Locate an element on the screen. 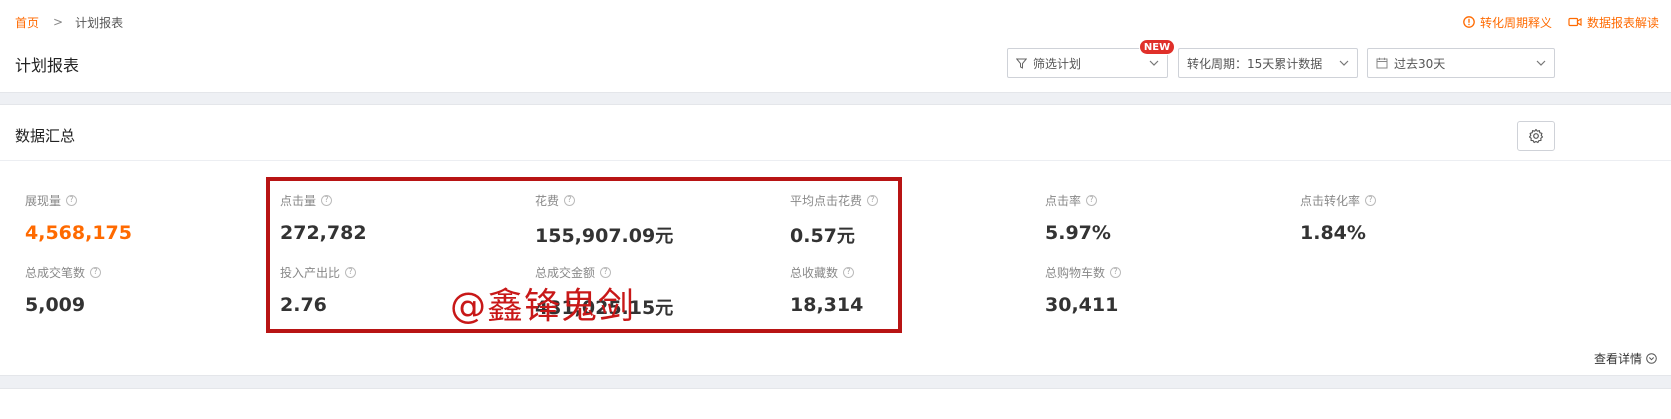  metric-label: 点击量 is located at coordinates (298, 200).